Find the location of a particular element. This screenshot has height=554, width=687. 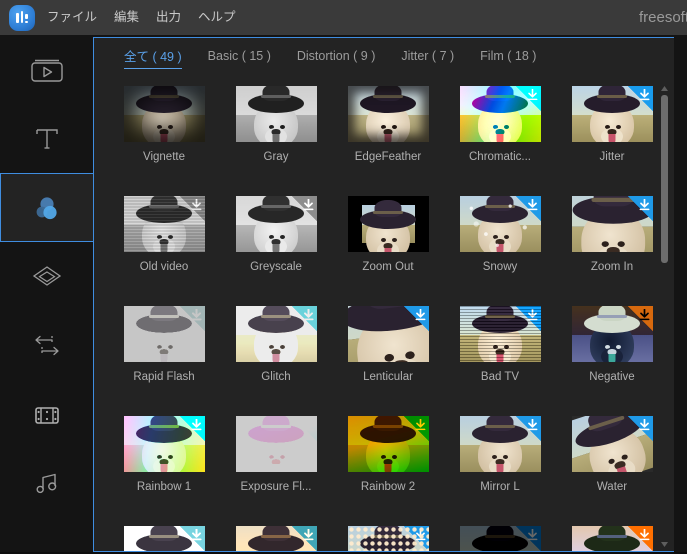

effect-item: Rainbow 2 is located at coordinates (388, 466).